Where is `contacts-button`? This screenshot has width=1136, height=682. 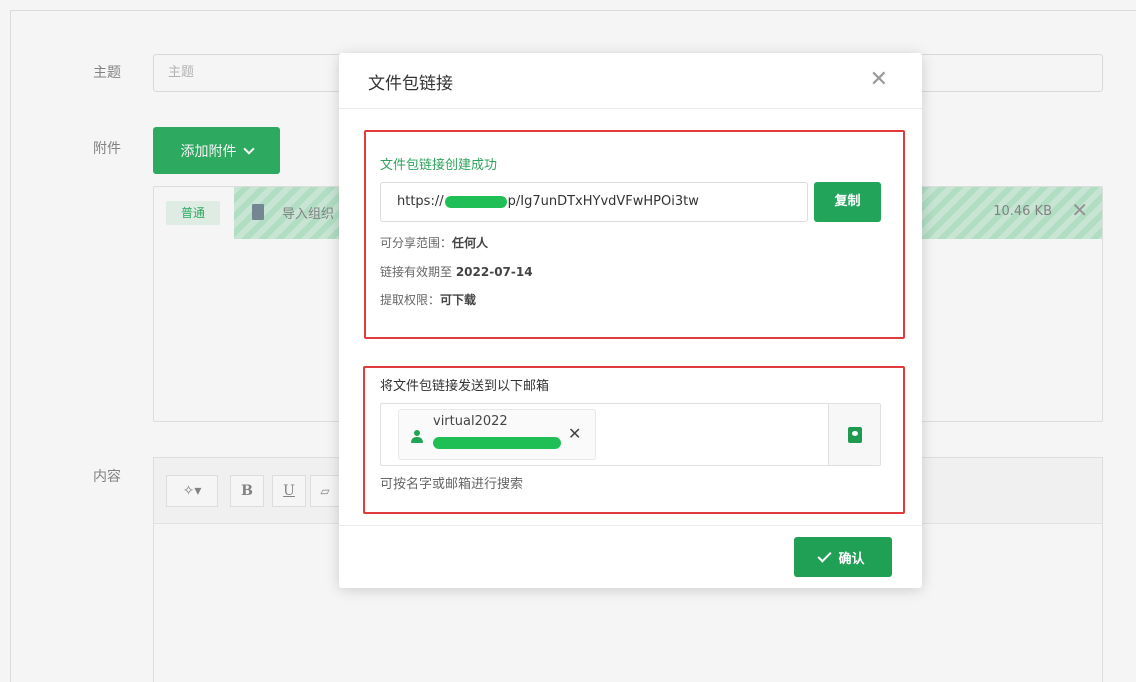 contacts-button is located at coordinates (854, 434).